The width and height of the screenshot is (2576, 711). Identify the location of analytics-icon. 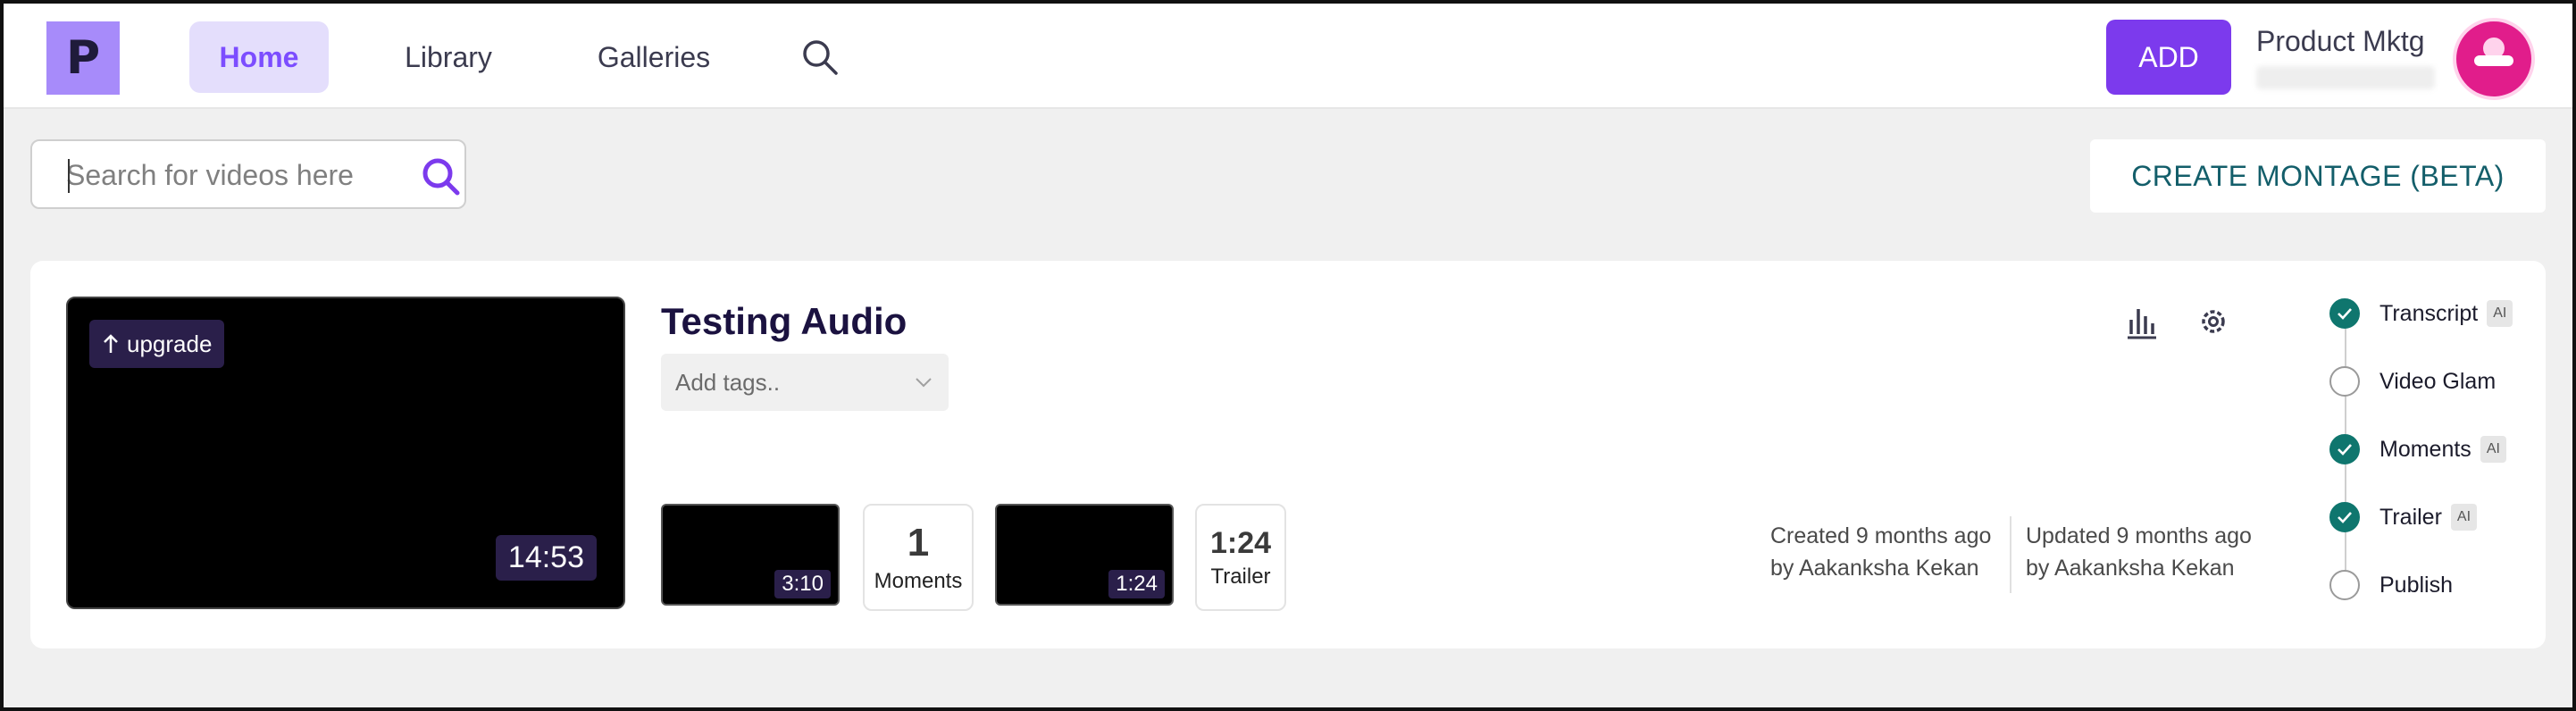
(2142, 321).